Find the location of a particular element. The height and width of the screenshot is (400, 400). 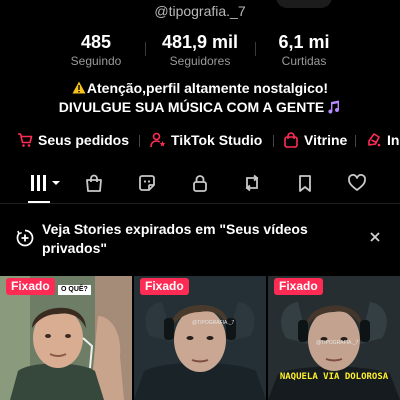

link-orders-label: Seus pedidos is located at coordinates (84, 140).